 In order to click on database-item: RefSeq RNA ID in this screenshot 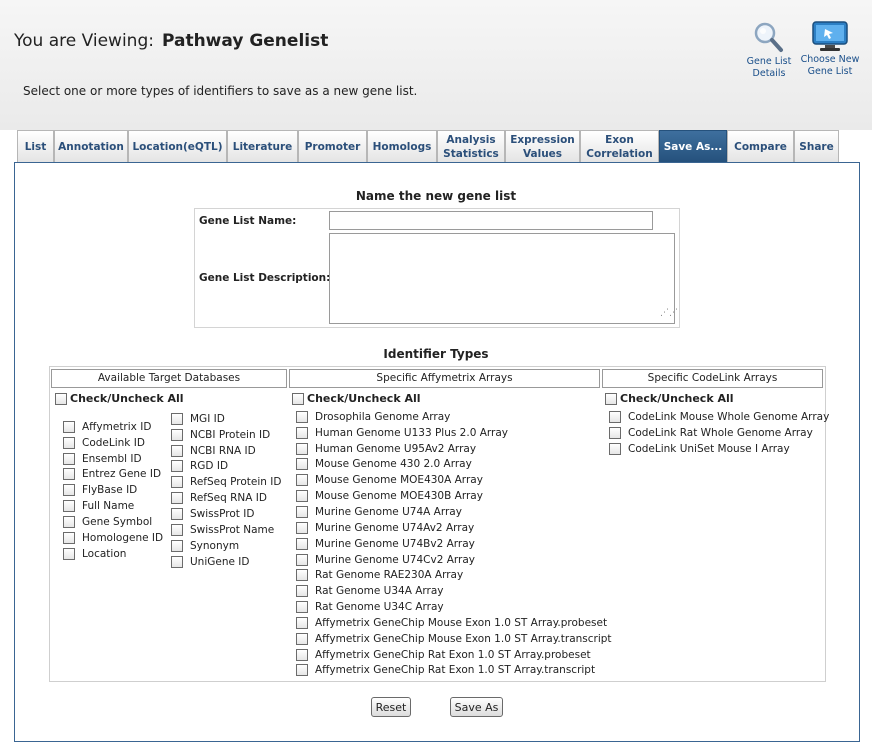, I will do `click(226, 498)`.